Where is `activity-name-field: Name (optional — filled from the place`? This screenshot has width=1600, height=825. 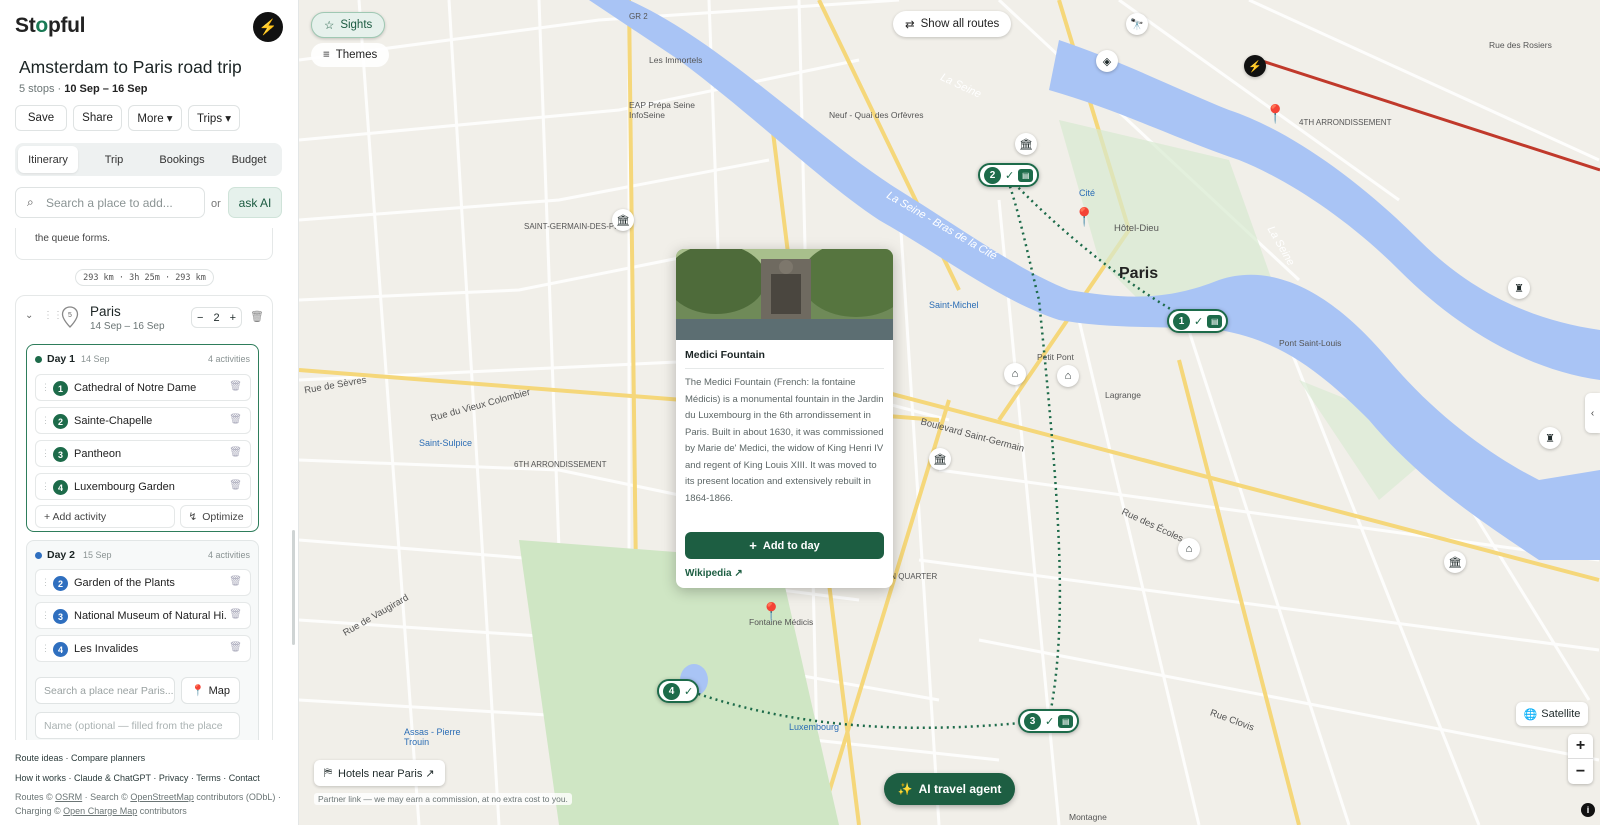 activity-name-field: Name (optional — filled from the place is located at coordinates (137, 725).